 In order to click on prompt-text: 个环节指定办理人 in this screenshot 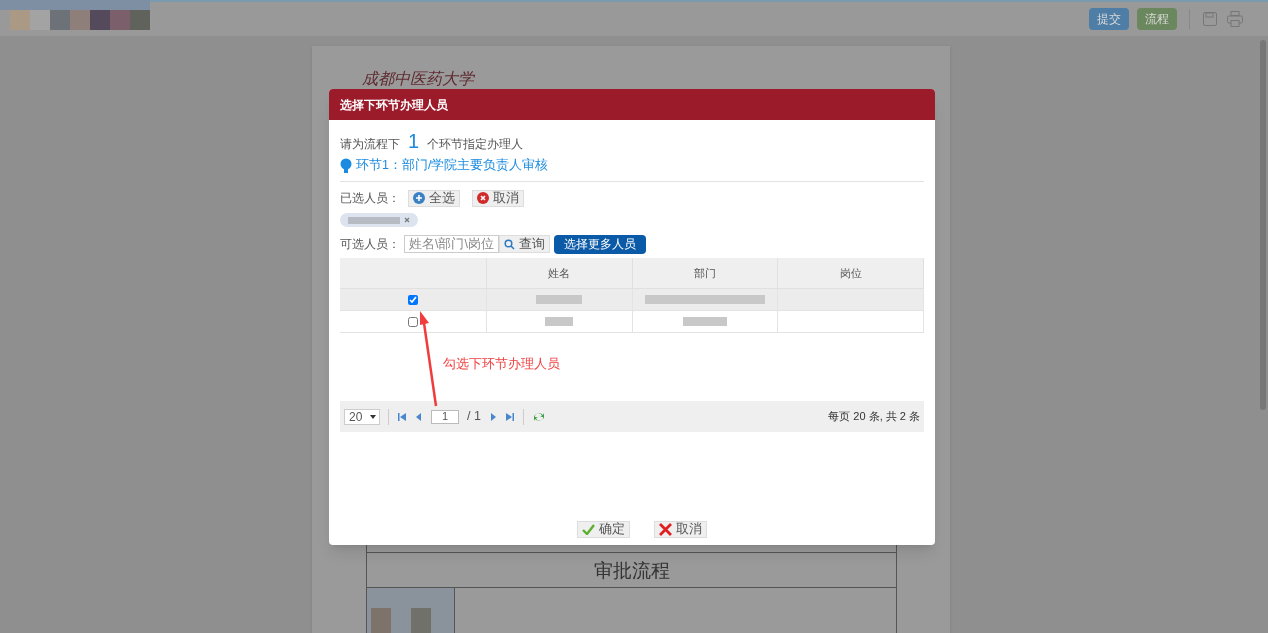, I will do `click(475, 144)`.